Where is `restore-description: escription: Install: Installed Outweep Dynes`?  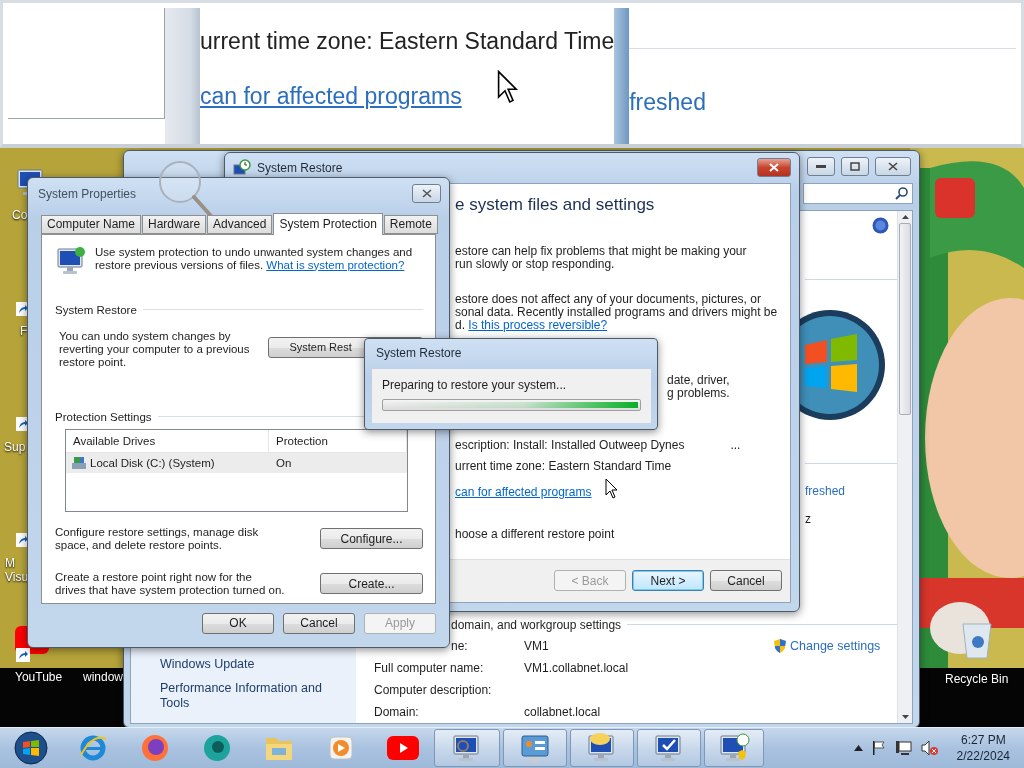 restore-description: escription: Install: Installed Outweep Dynes is located at coordinates (570, 444).